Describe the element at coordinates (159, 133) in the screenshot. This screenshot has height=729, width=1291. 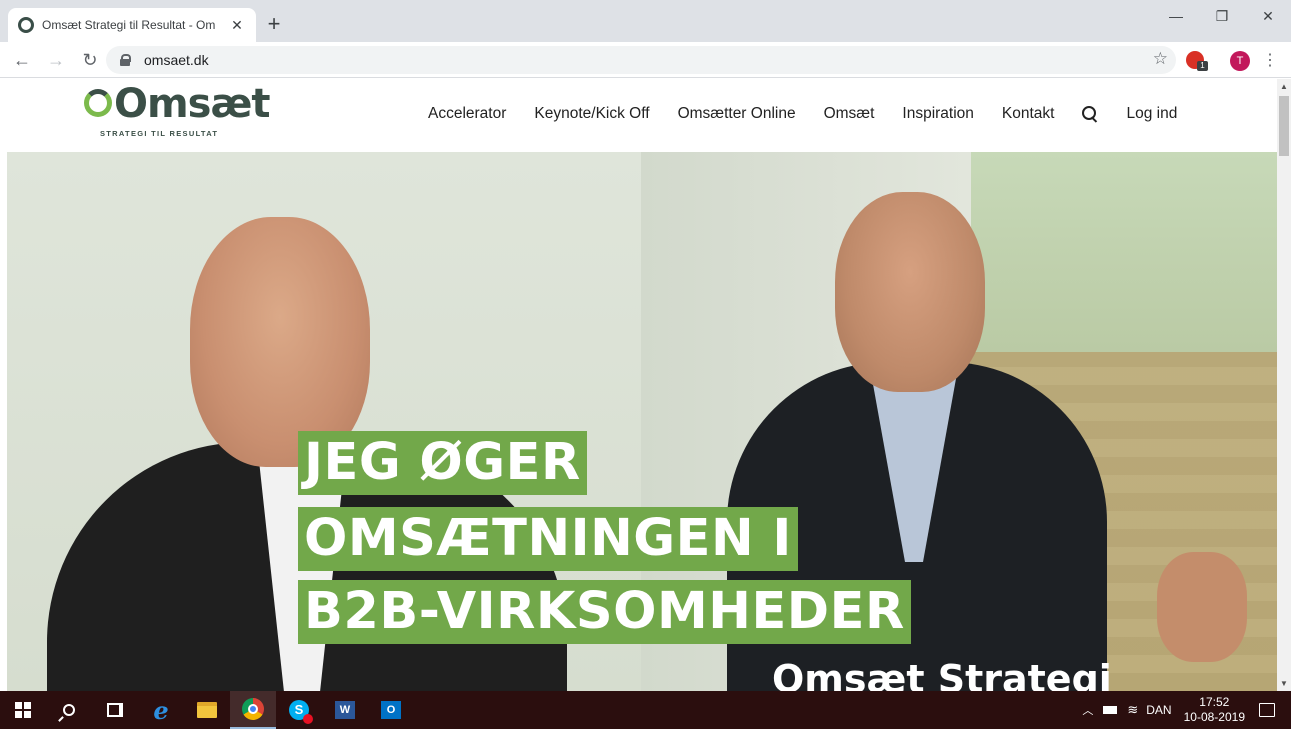
I see `logo-tagline: STRATEGI TIL RESULTAT` at that location.